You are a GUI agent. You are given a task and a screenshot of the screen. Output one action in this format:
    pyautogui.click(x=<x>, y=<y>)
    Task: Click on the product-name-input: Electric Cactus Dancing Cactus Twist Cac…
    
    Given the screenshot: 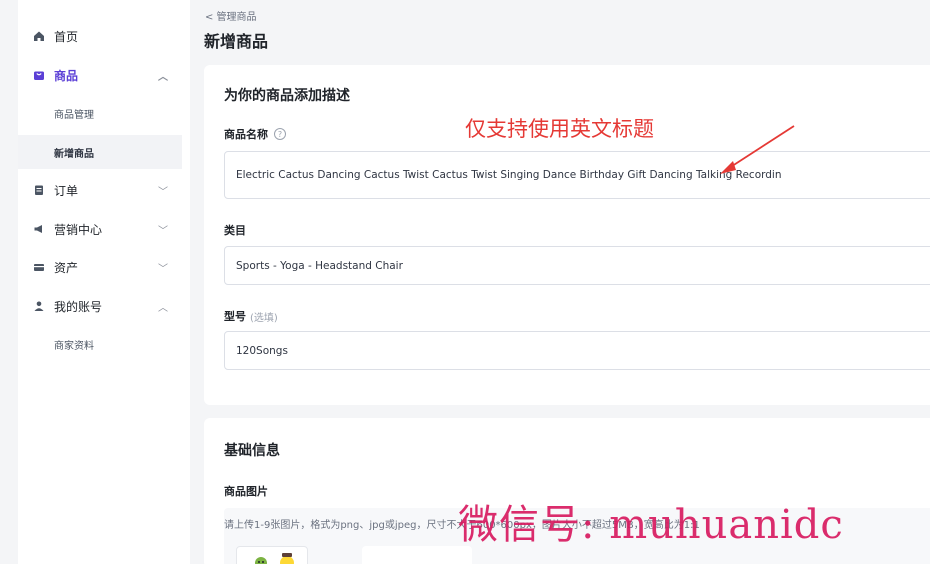 What is the action you would take?
    pyautogui.click(x=577, y=175)
    